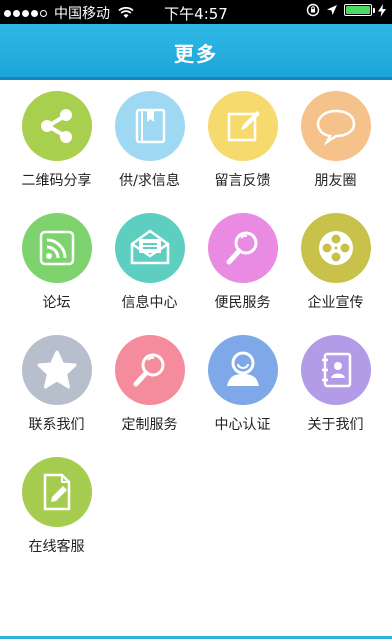 Image resolution: width=392 pixels, height=639 pixels. Describe the element at coordinates (56, 126) in the screenshot. I see `share-icon` at that location.